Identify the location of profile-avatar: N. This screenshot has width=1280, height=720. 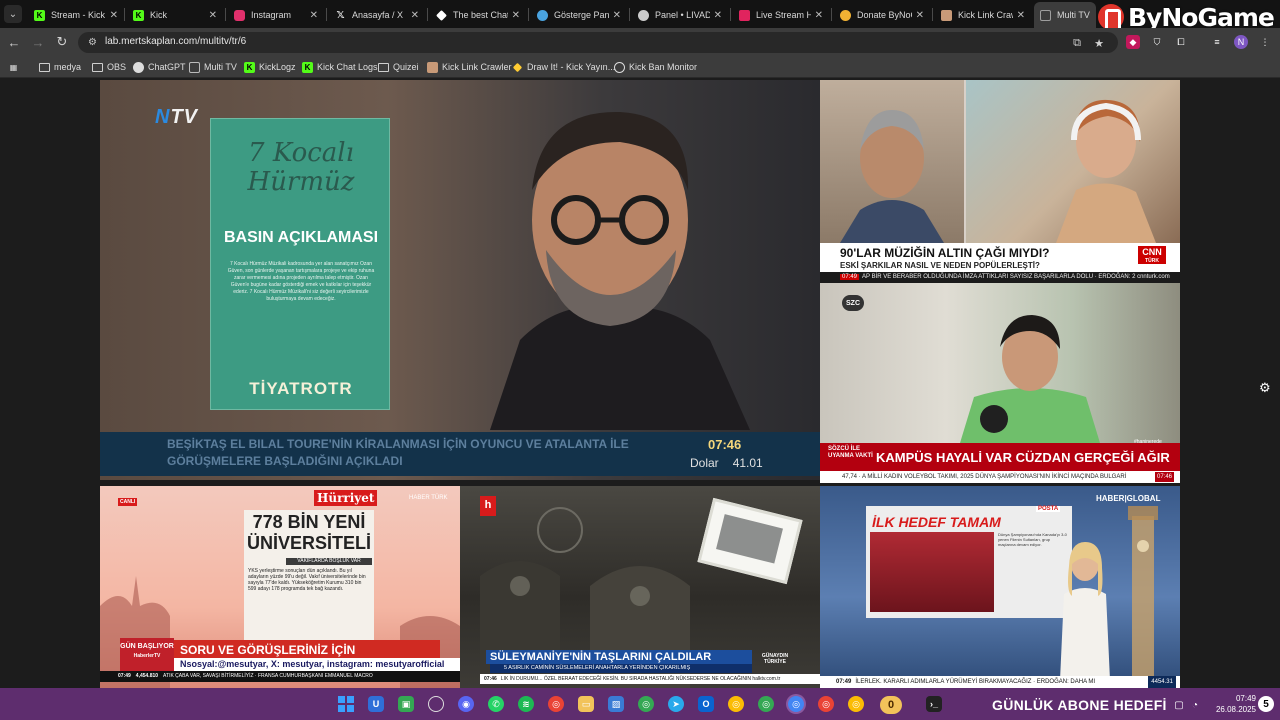
(1241, 42).